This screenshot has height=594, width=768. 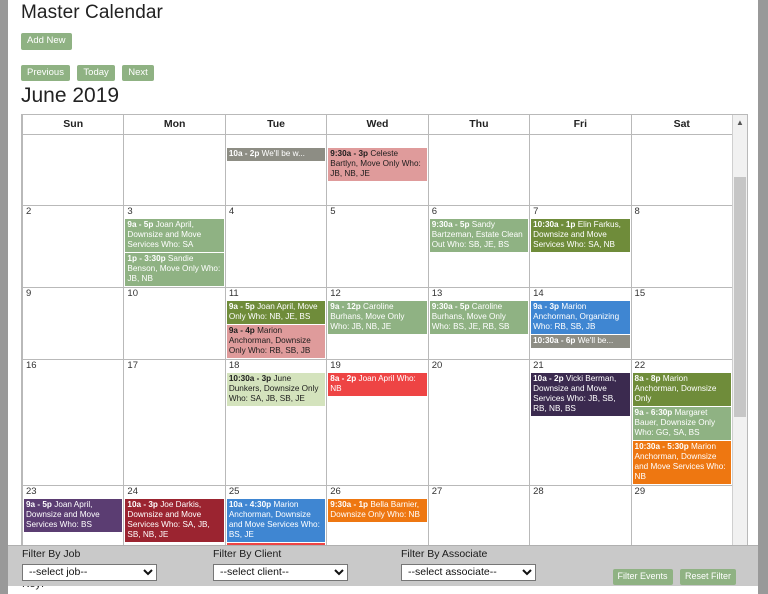 What do you see at coordinates (345, 306) in the screenshot?
I see `event-time: 9a - 12p` at bounding box center [345, 306].